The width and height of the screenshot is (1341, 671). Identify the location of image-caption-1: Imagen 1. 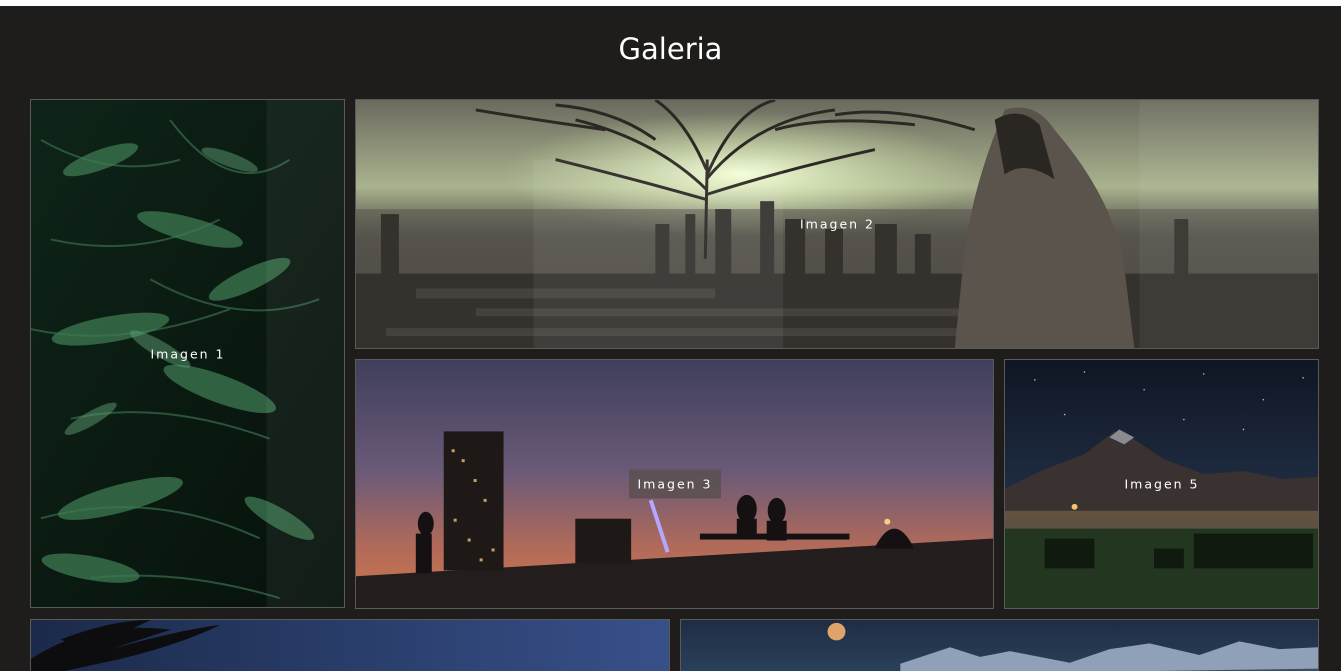
(188, 353).